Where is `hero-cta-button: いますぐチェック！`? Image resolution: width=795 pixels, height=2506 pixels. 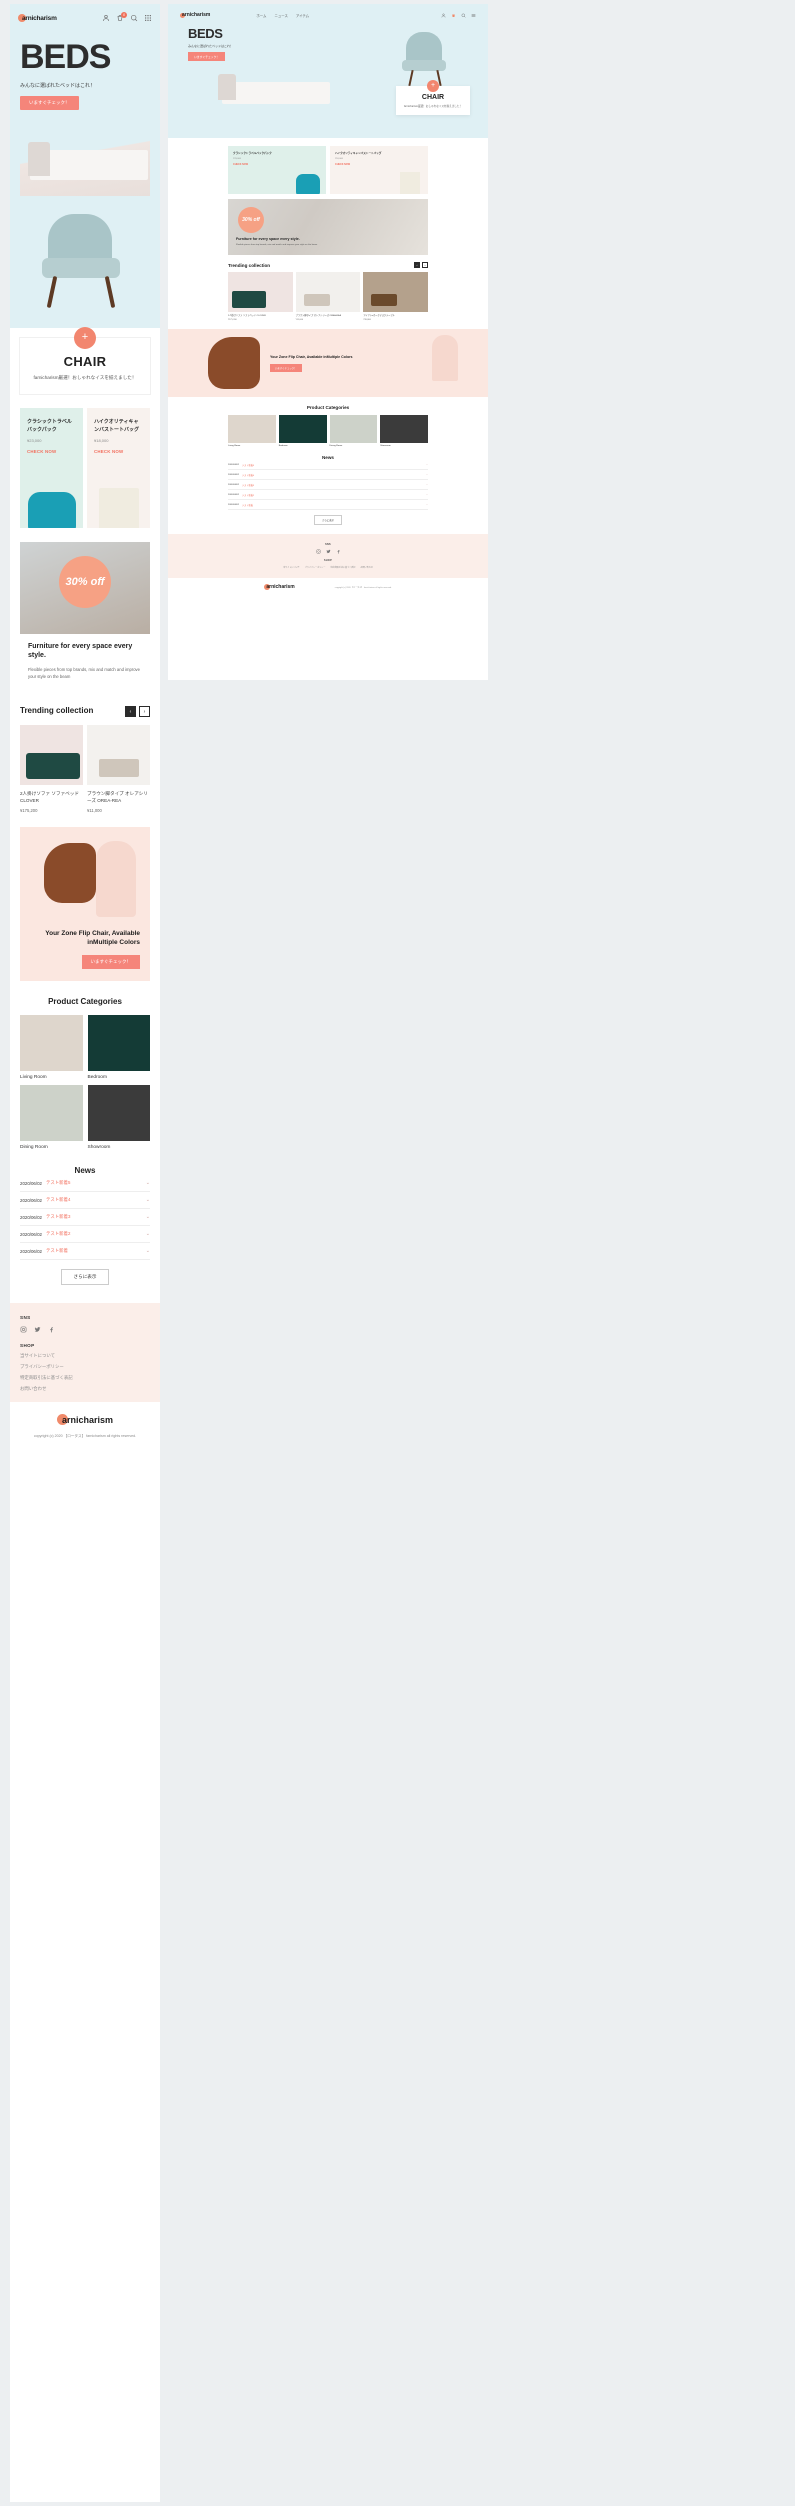 hero-cta-button: いますぐチェック！ is located at coordinates (49, 103).